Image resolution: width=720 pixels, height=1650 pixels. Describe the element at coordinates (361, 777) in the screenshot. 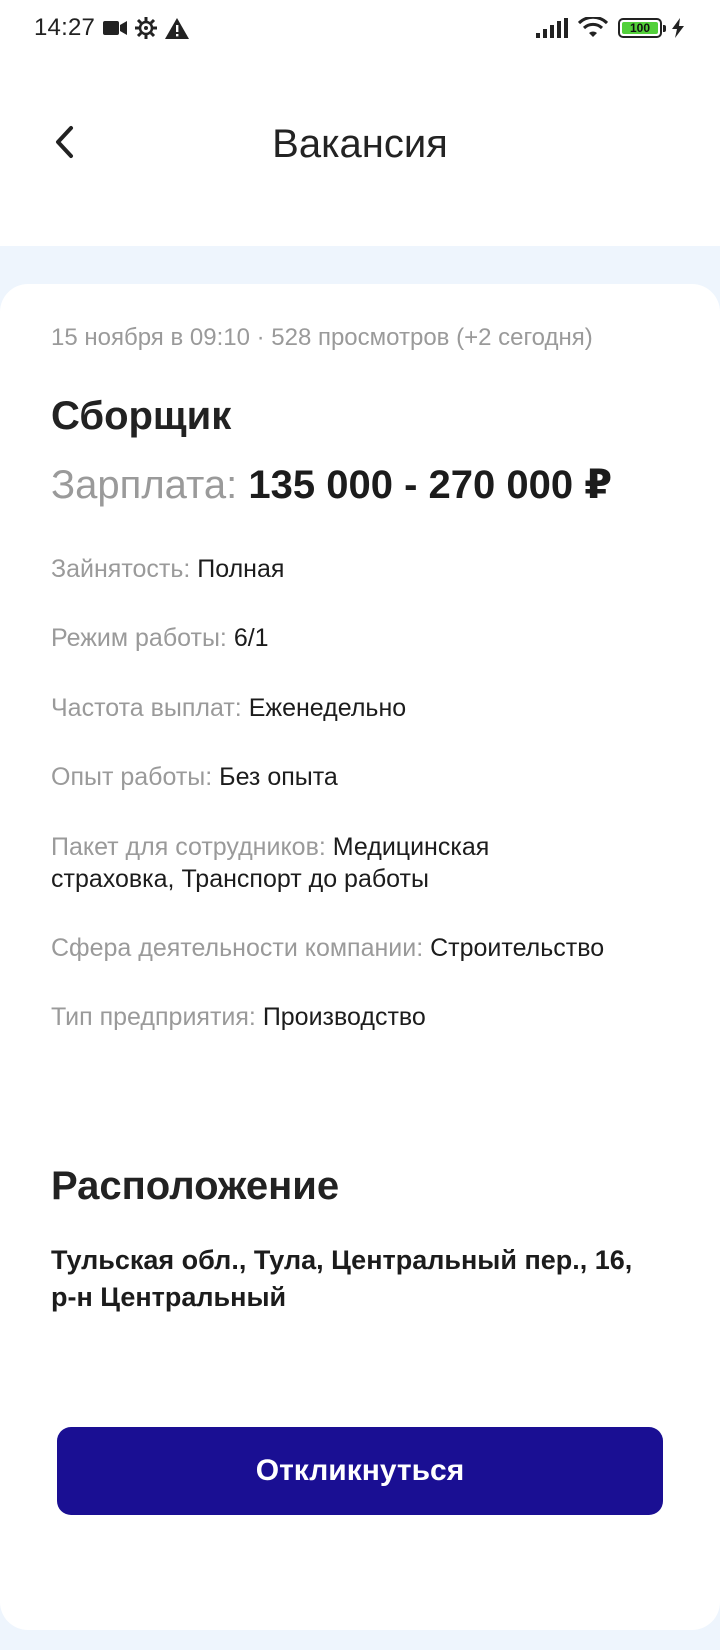

I see `detail-experience: Опыт работы: Без опыта` at that location.